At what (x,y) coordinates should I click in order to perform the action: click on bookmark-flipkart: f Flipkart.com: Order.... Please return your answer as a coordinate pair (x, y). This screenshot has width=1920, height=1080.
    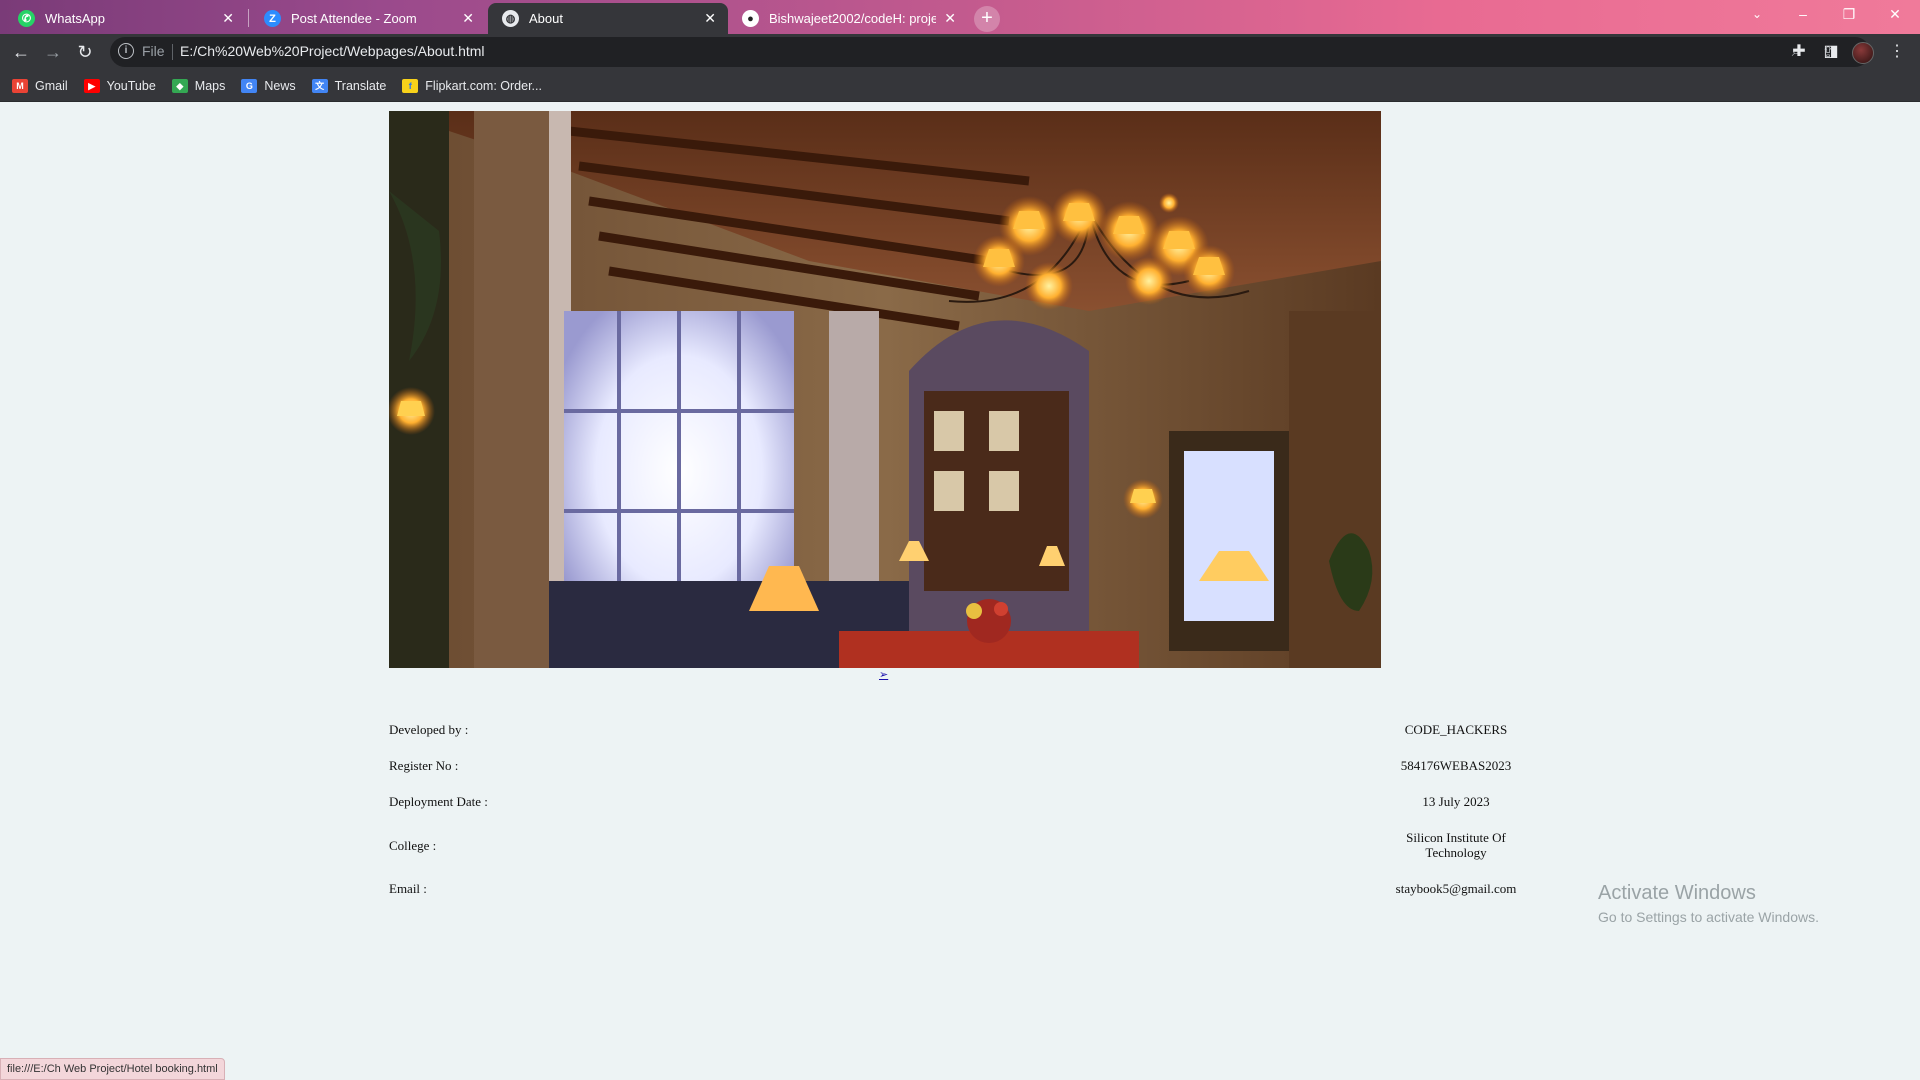
    Looking at the image, I should click on (472, 85).